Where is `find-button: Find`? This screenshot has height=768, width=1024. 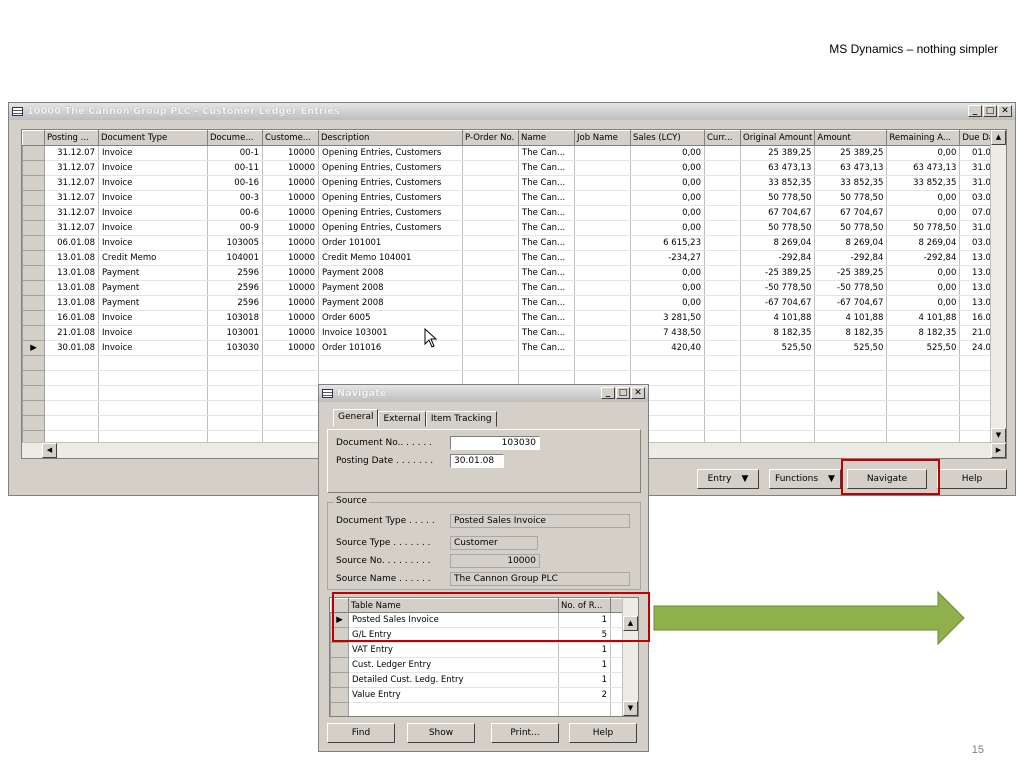
find-button: Find is located at coordinates (361, 733).